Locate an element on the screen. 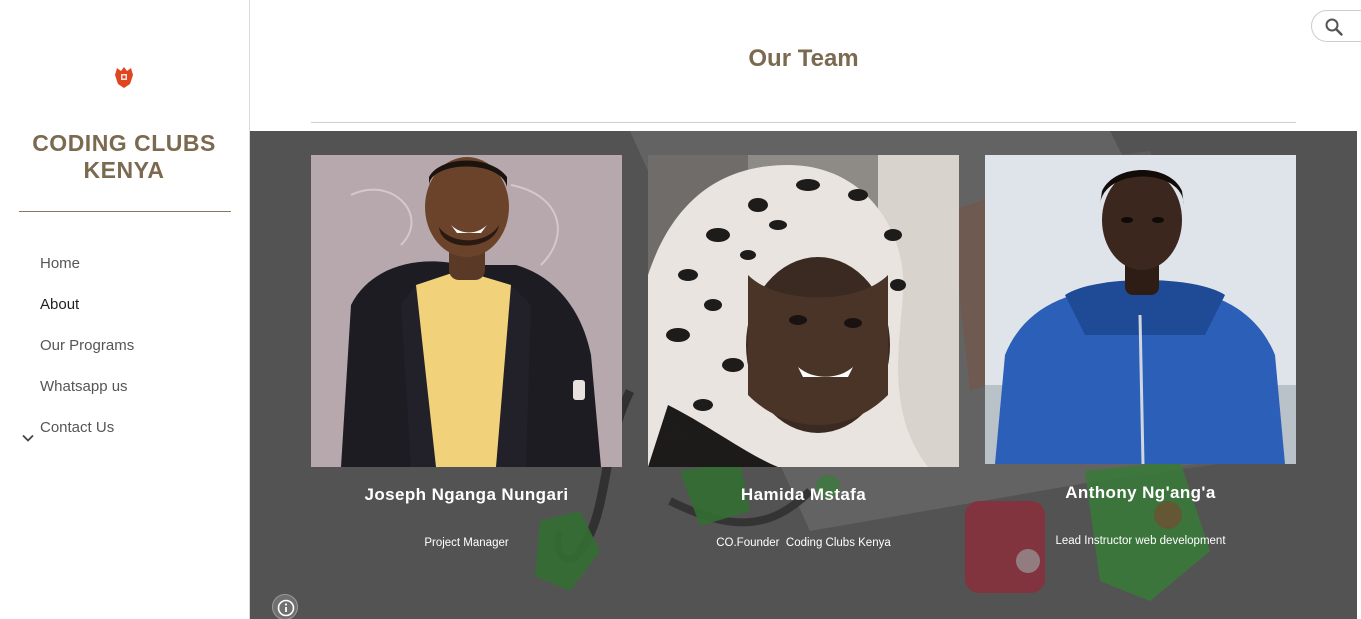  nav-item-label: Home is located at coordinates (60, 263).